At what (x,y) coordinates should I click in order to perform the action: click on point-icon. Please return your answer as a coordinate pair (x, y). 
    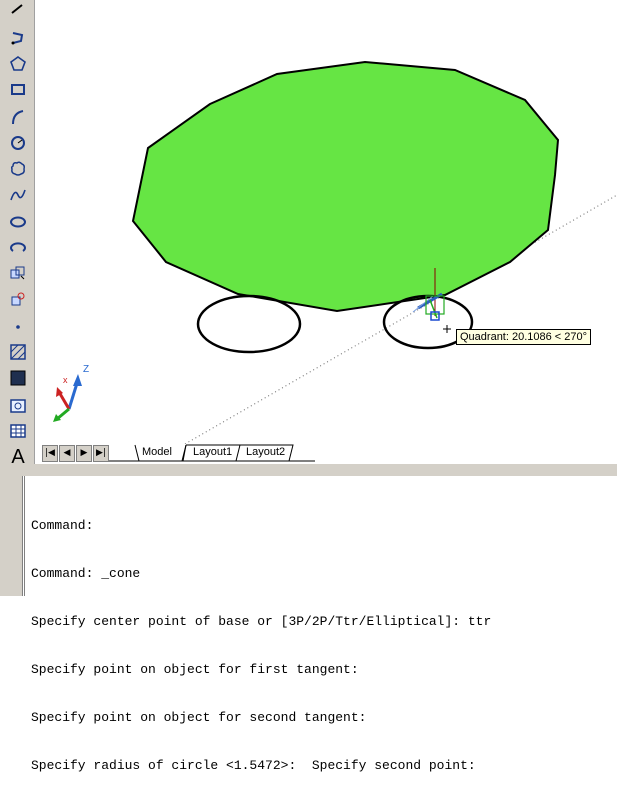
    Looking at the image, I should click on (18, 326).